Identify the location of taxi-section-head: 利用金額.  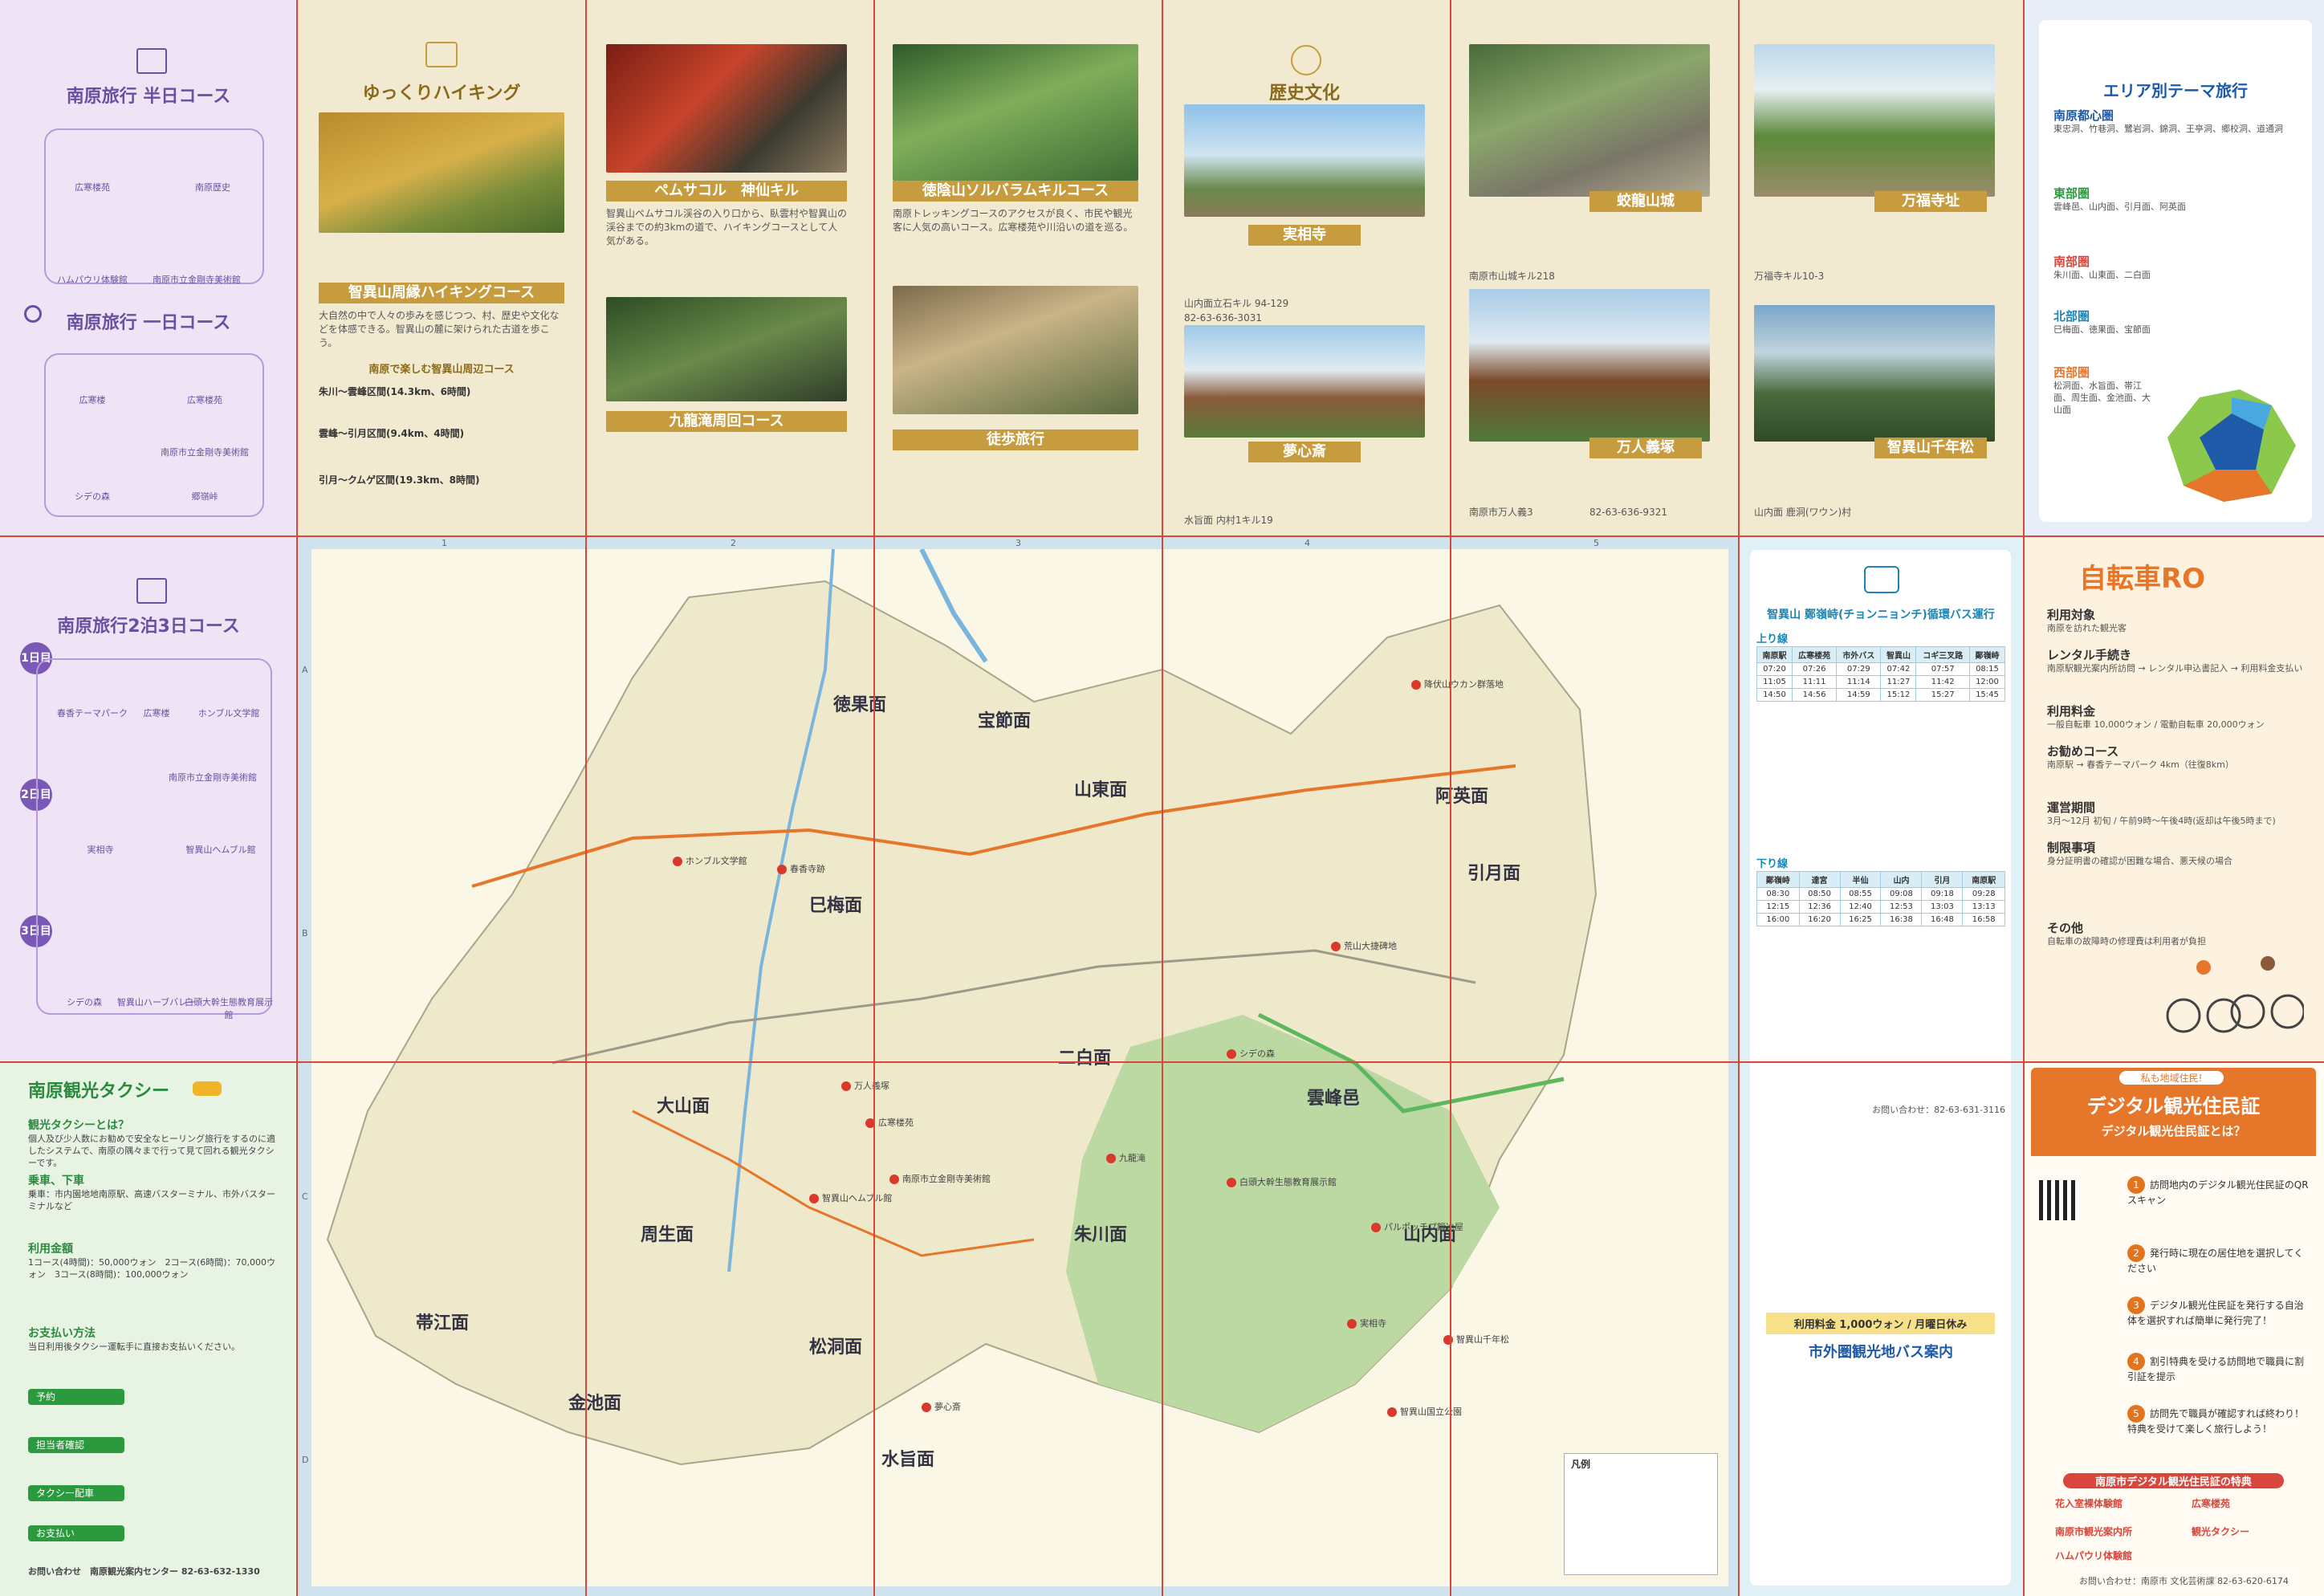
(50, 1250).